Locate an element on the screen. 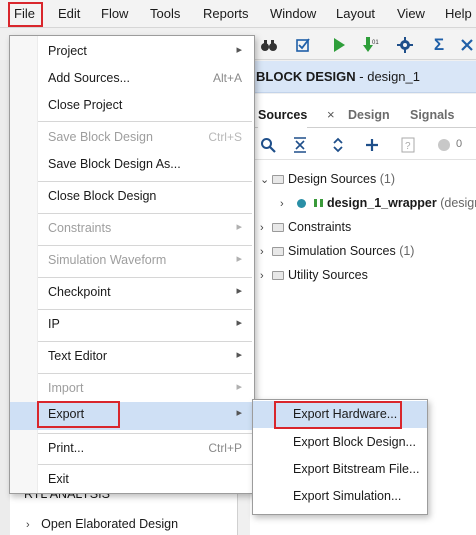 The image size is (476, 535). tree-simulation-sources: › Simulation Sources (1) is located at coordinates (337, 251).